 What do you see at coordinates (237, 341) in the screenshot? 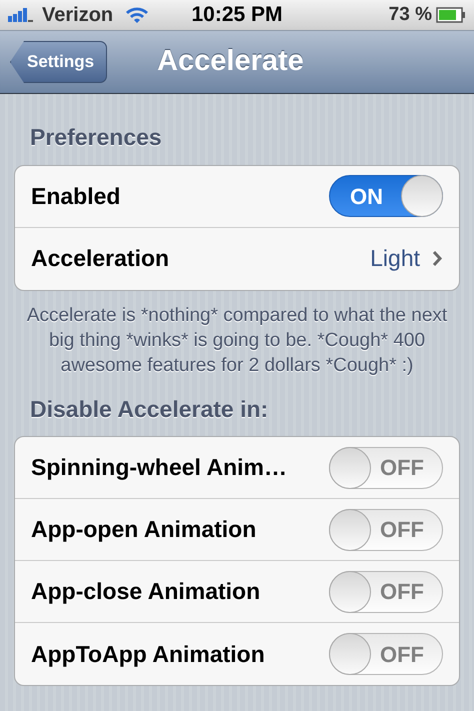
I see `footer-note: Accelerate is *nothing* compared to what the next big thing *winks* is going to be. *Cough* 400 awesome features for 2 dollars *Cough* :)` at bounding box center [237, 341].